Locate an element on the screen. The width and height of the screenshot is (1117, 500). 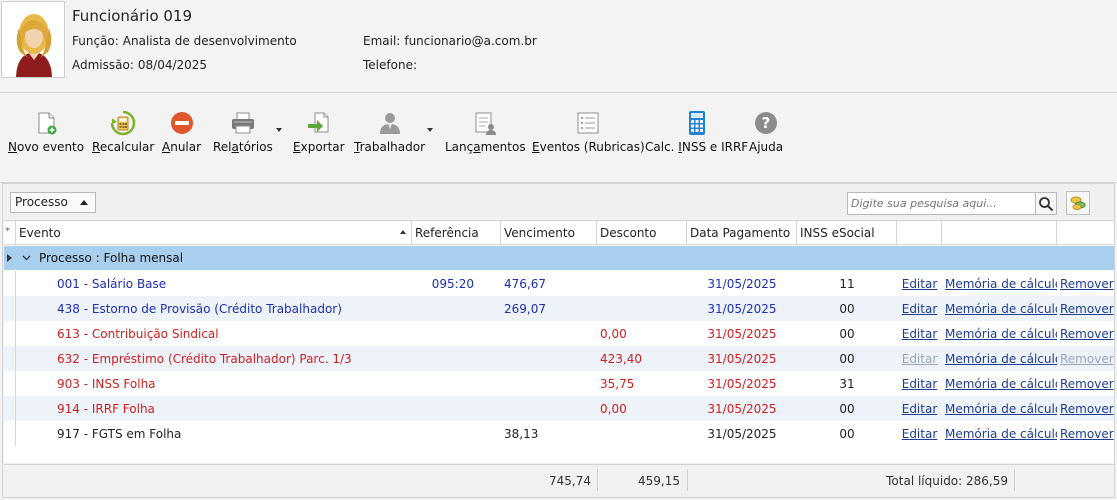
relatorios-button: Relatórios is located at coordinates (243, 139).